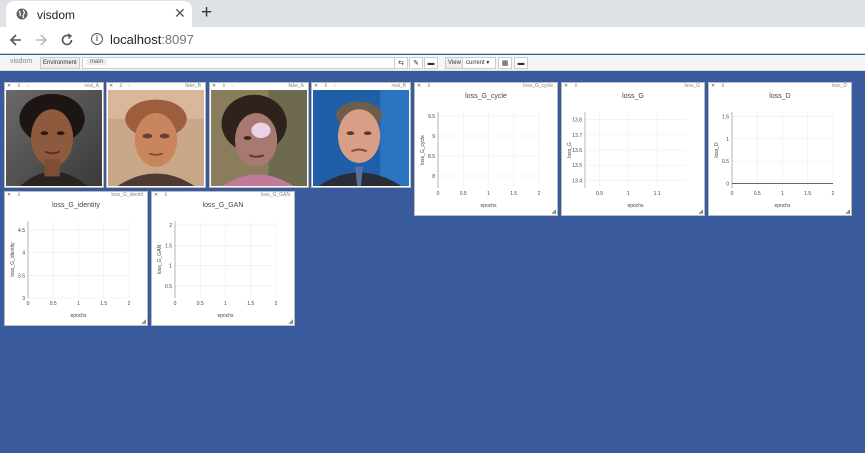 Image resolution: width=865 pixels, height=453 pixels. I want to click on environment-label: Environment, so click(60, 63).